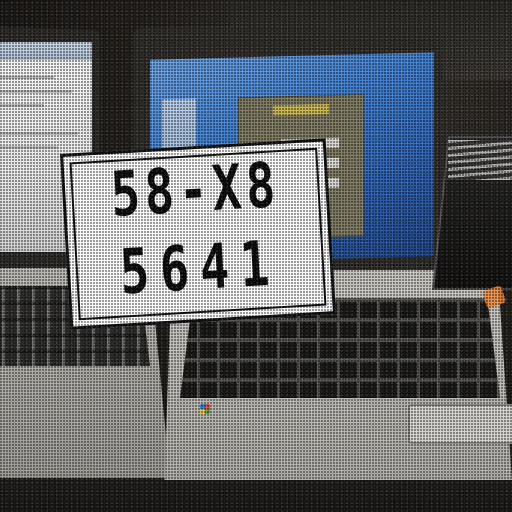  What do you see at coordinates (195, 190) in the screenshot?
I see `plate-line-1: 58-X8` at bounding box center [195, 190].